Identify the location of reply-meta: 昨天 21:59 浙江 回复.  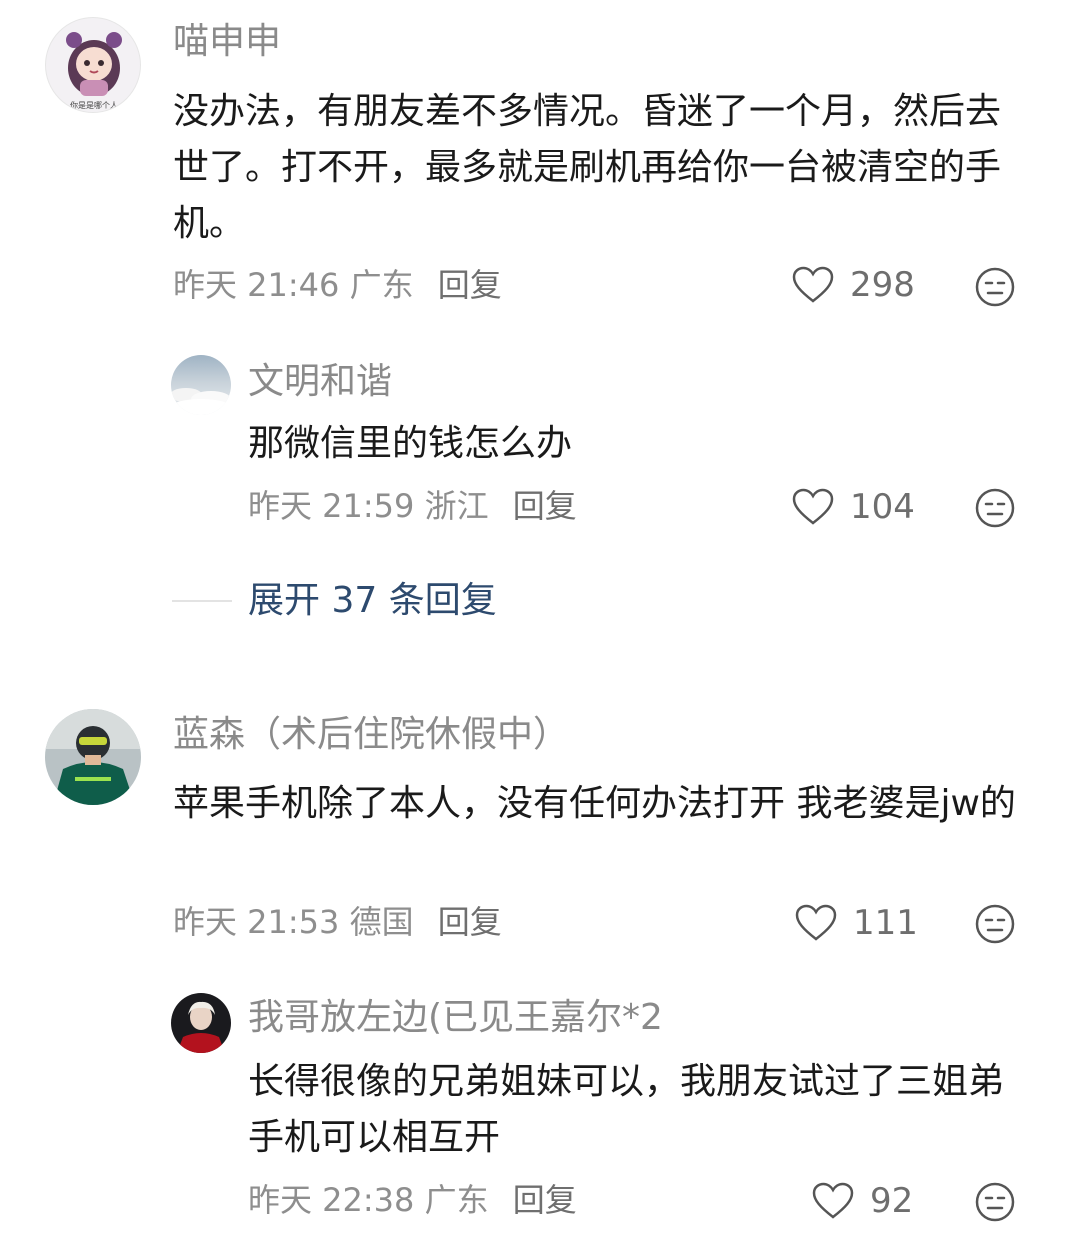
(412, 506).